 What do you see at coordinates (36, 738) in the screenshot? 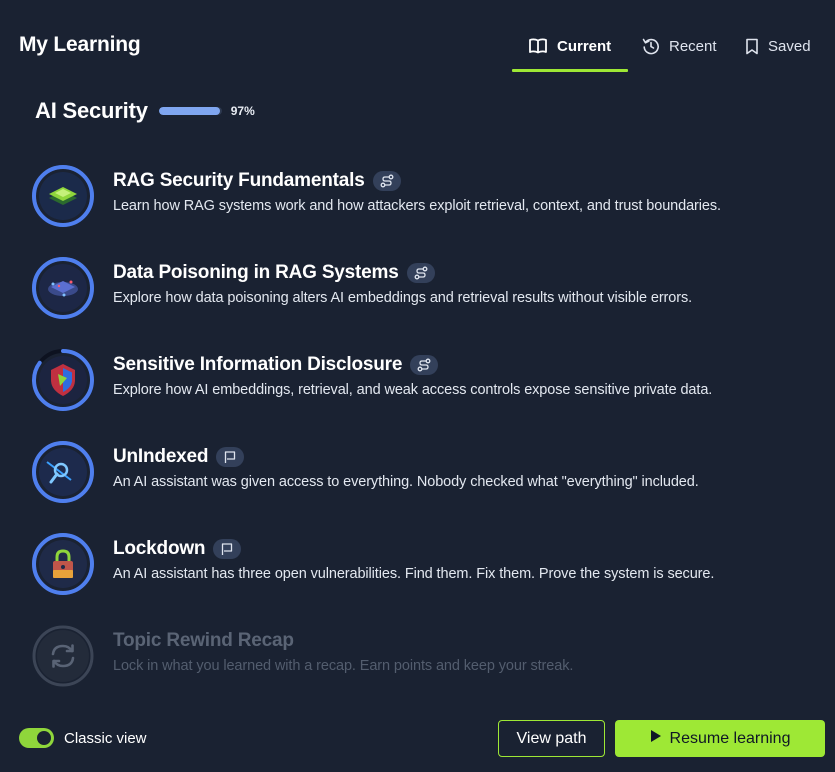
I see `toggle-switch` at bounding box center [36, 738].